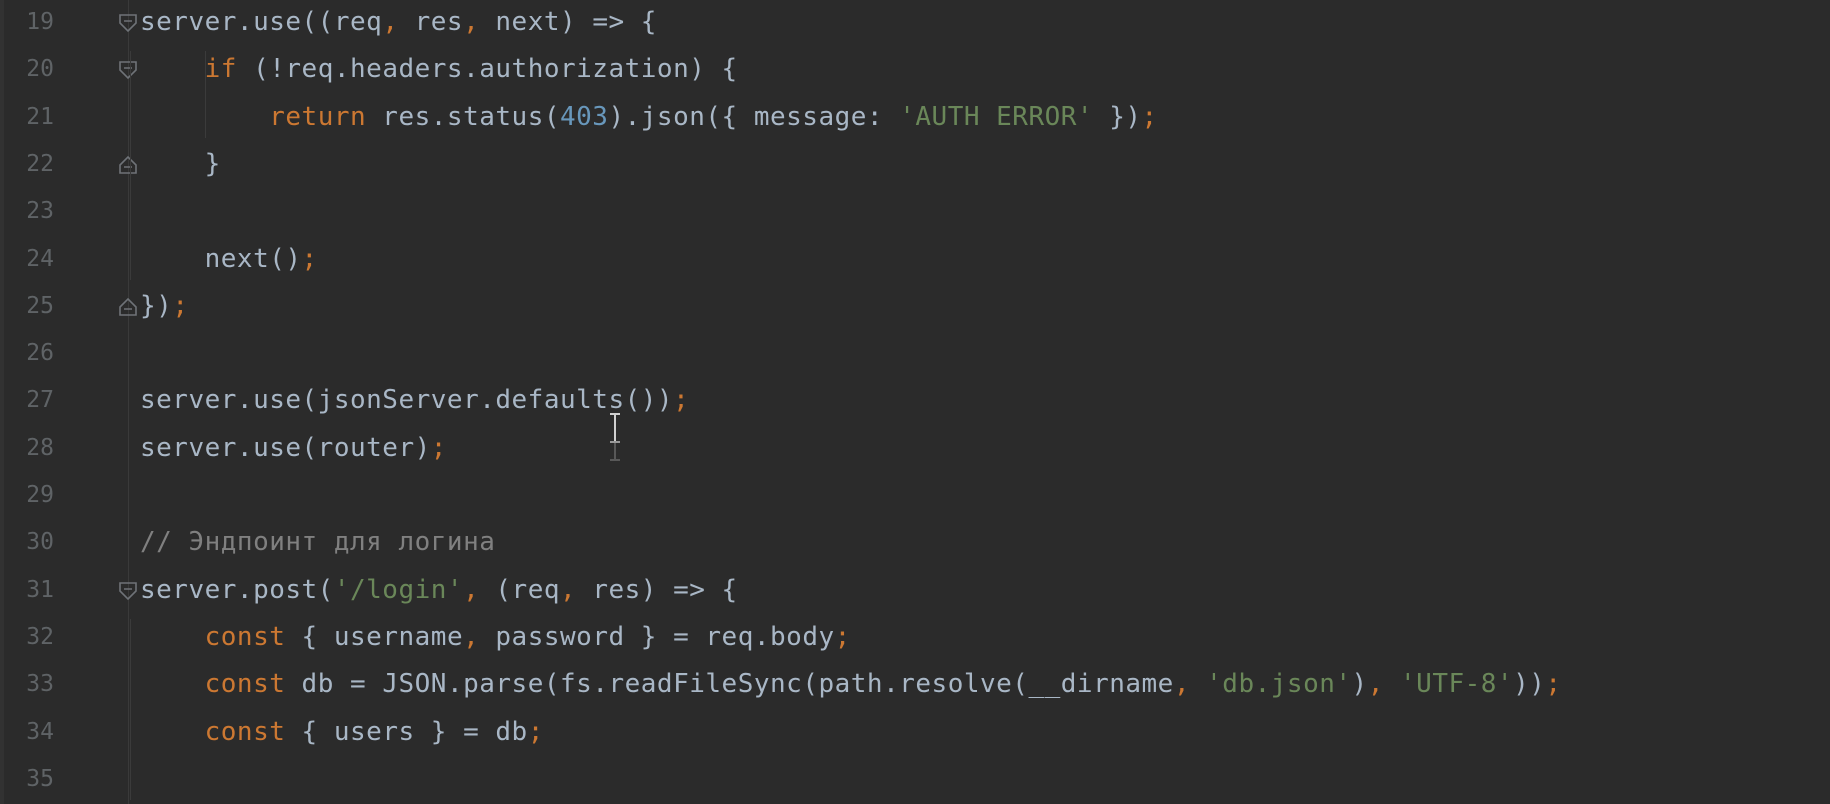 The height and width of the screenshot is (804, 1830). What do you see at coordinates (406, 731) in the screenshot?
I see `code-token: { users } = db` at bounding box center [406, 731].